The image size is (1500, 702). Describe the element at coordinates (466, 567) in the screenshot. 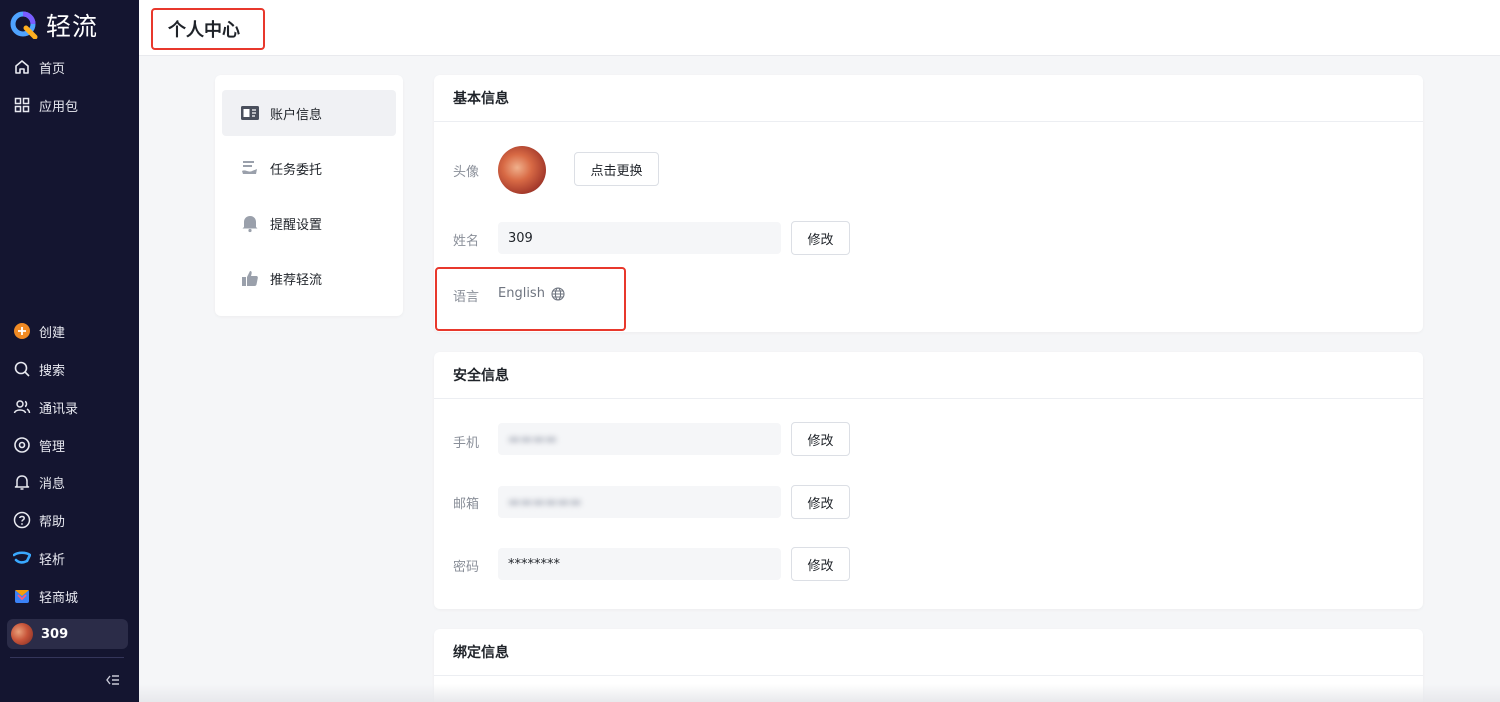

I see `password-label: 密码` at that location.